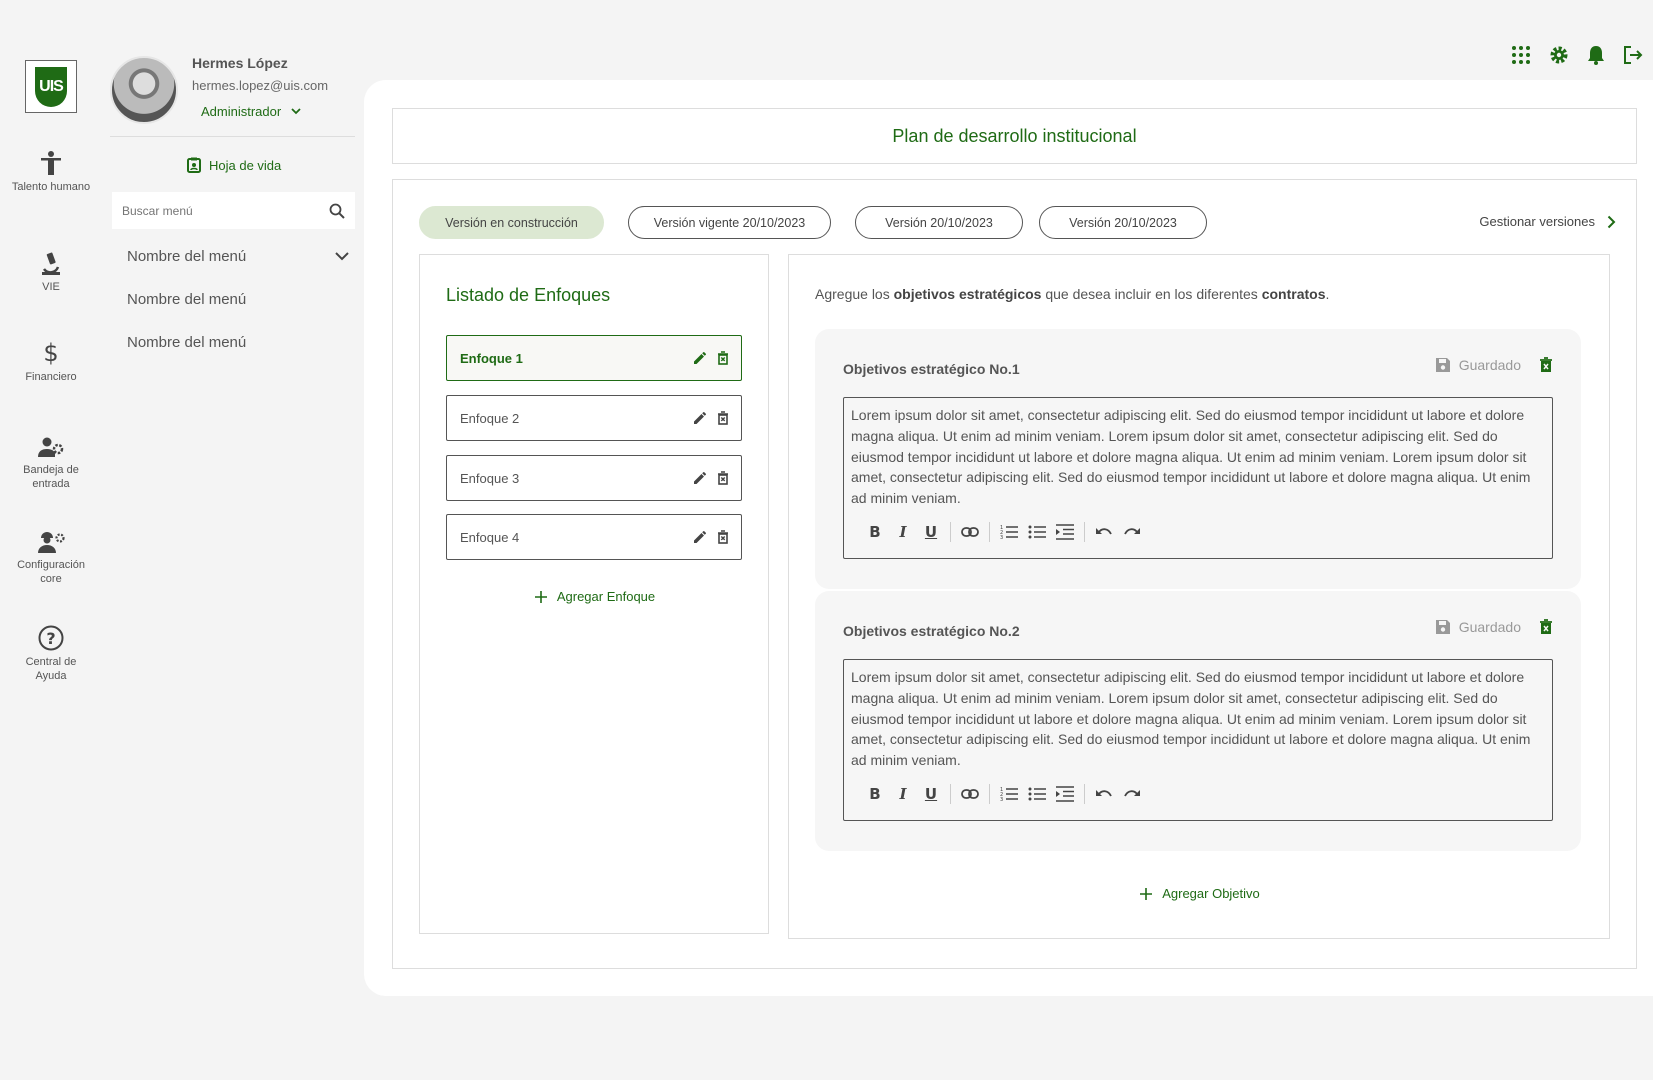 This screenshot has height=1080, width=1653. I want to click on avatar, so click(144, 90).